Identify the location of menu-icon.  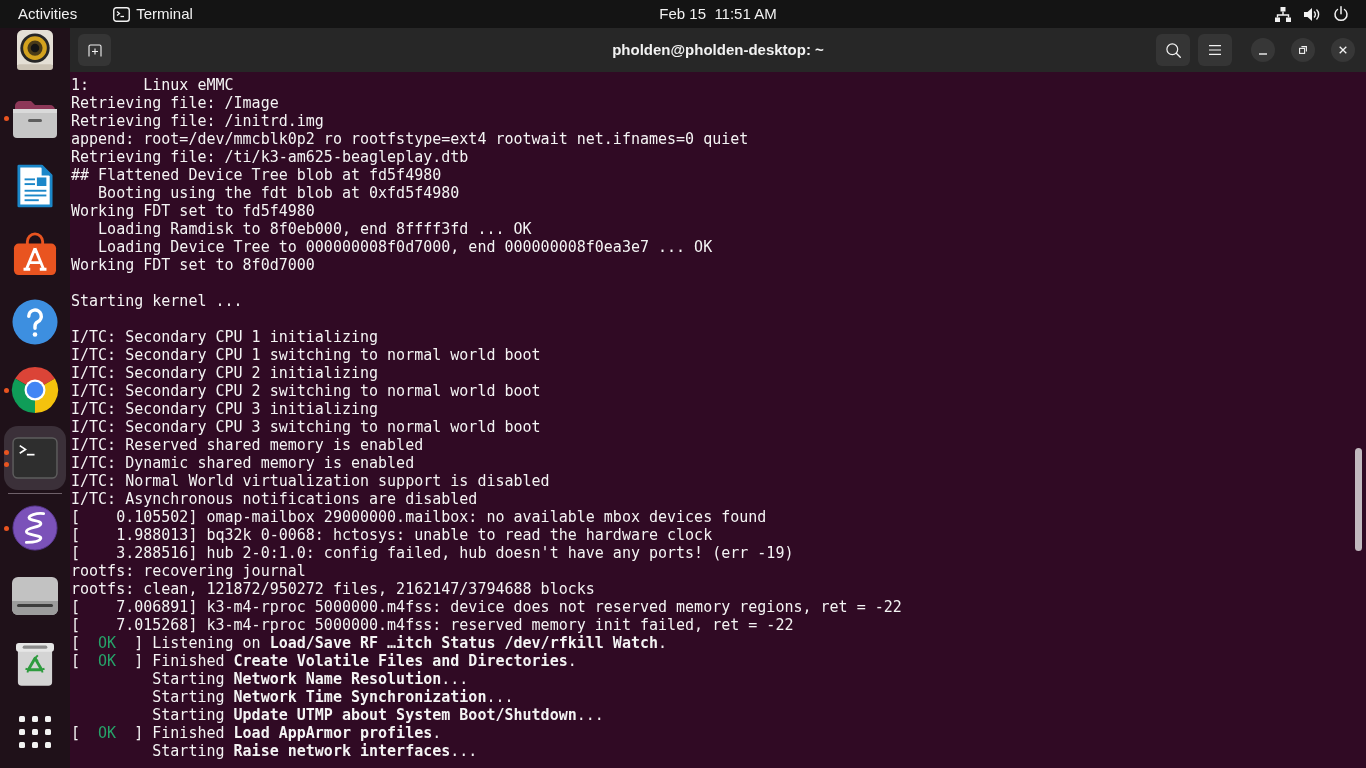
(1215, 50).